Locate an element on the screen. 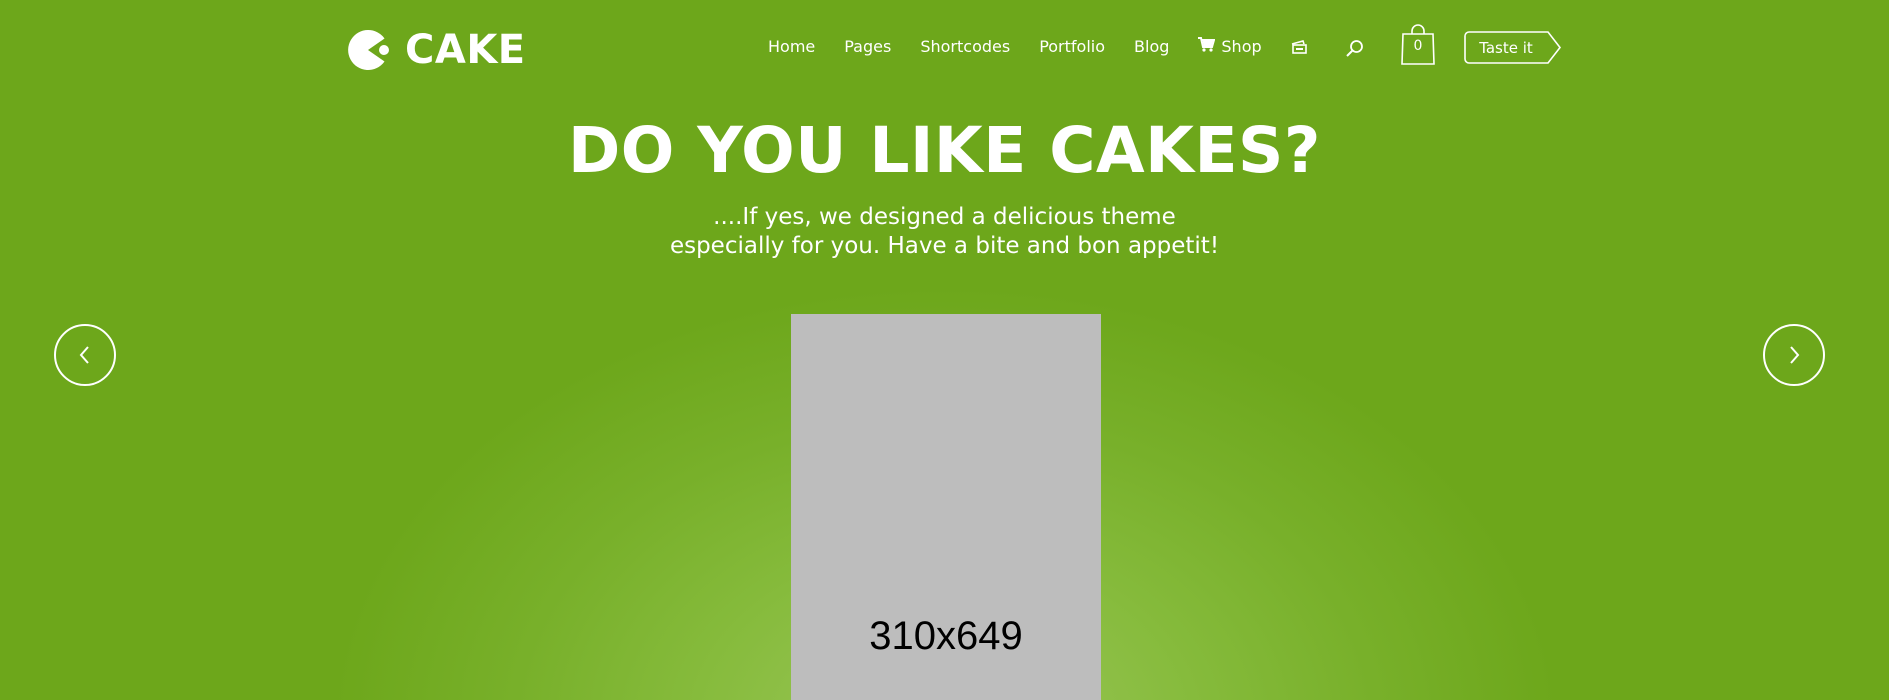 This screenshot has height=700, width=1889. slide-image-placeholder: 310x649 is located at coordinates (946, 507).